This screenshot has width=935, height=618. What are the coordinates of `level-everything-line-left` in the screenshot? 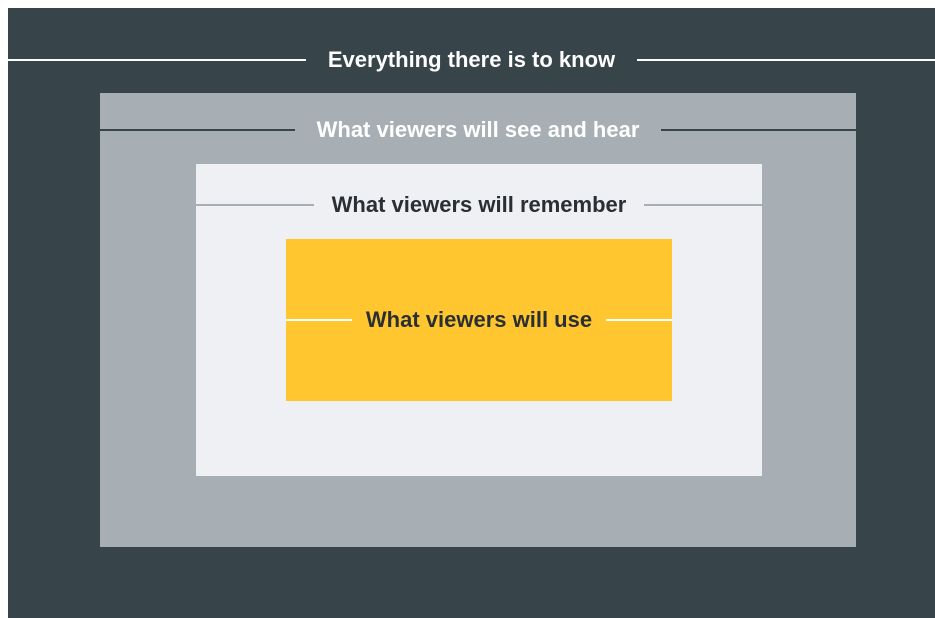 It's located at (157, 60).